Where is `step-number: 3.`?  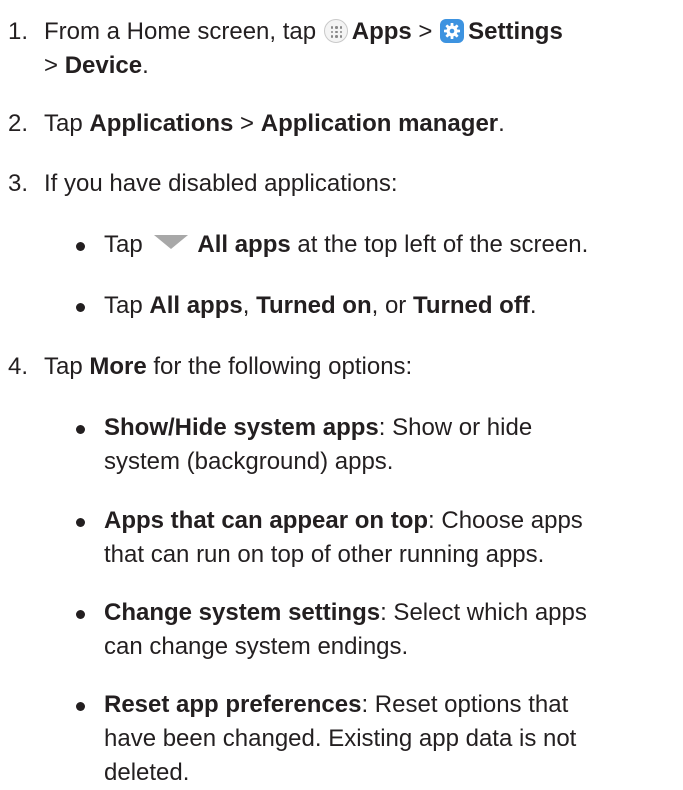
step-number: 3. is located at coordinates (18, 183).